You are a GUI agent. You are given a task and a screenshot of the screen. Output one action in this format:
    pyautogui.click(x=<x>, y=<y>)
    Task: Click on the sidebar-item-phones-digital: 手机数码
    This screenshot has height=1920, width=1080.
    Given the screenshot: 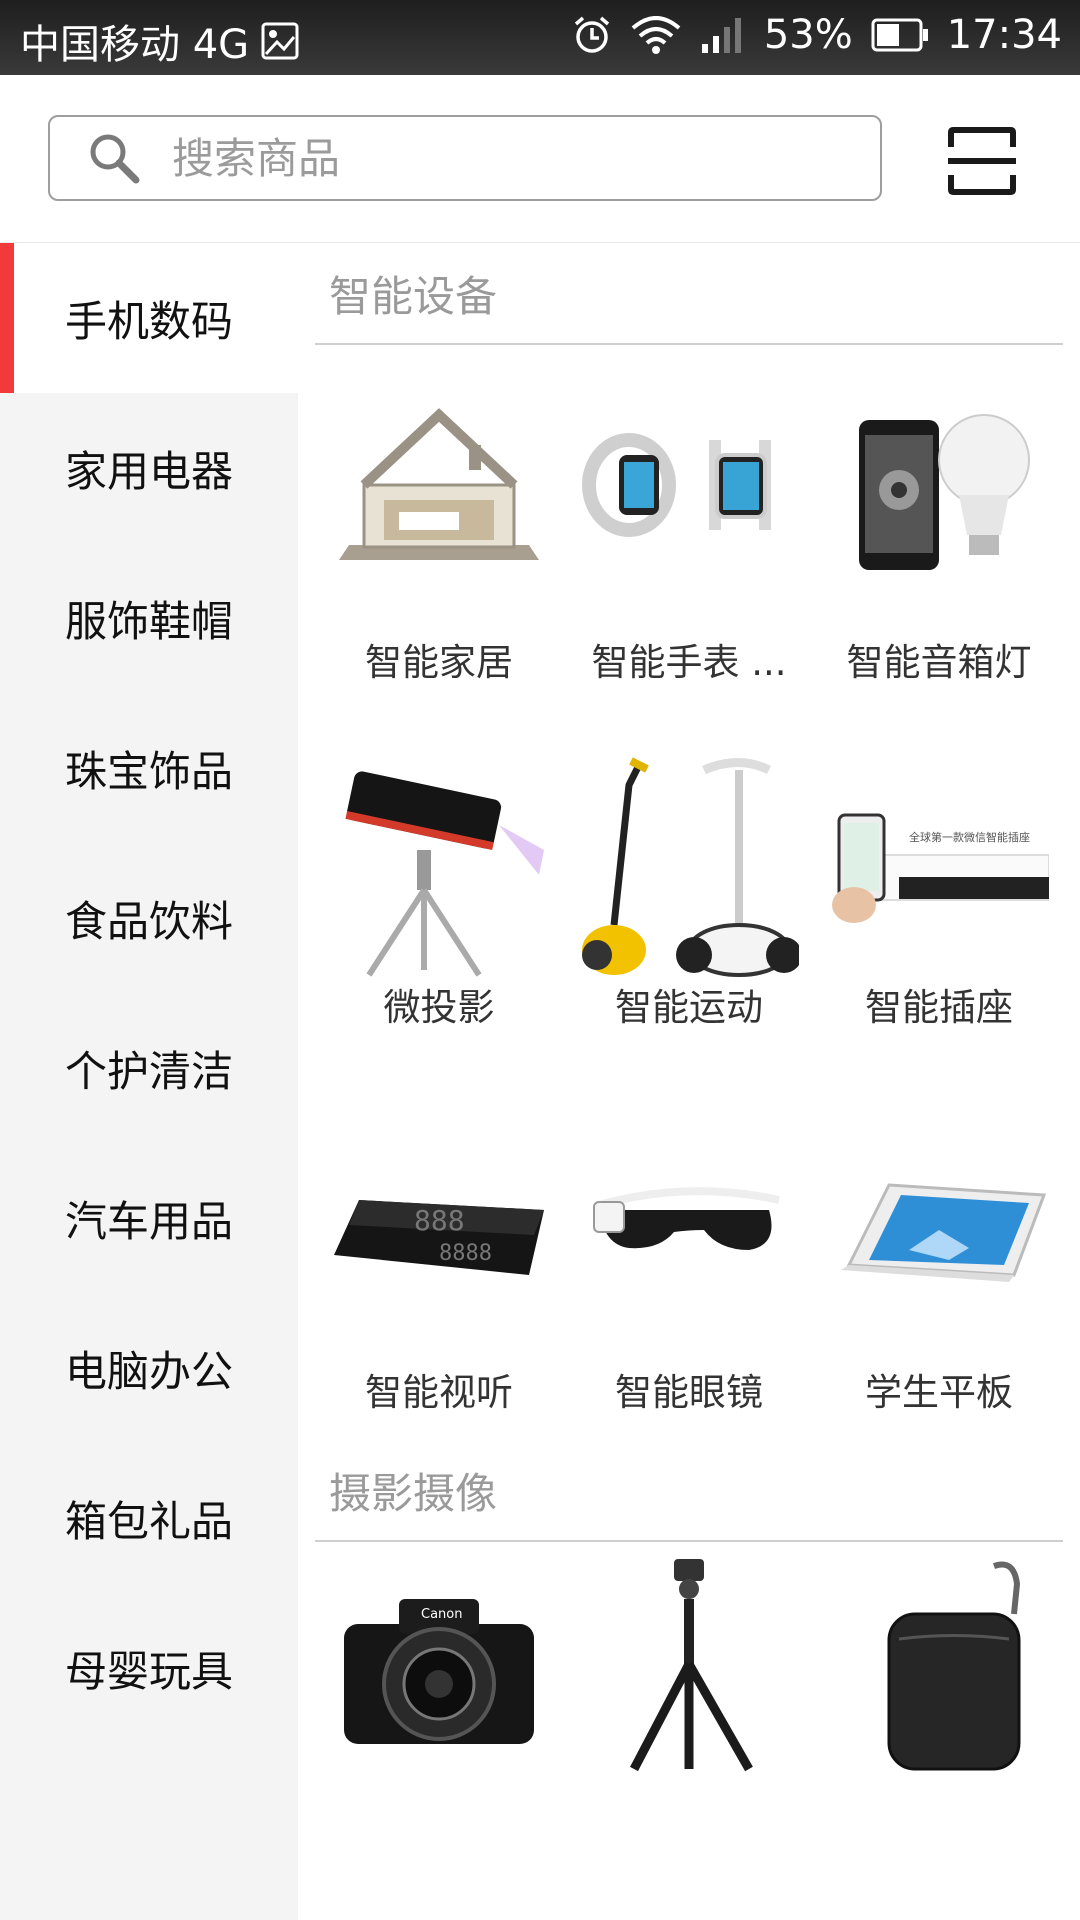 What is the action you would take?
    pyautogui.click(x=149, y=318)
    